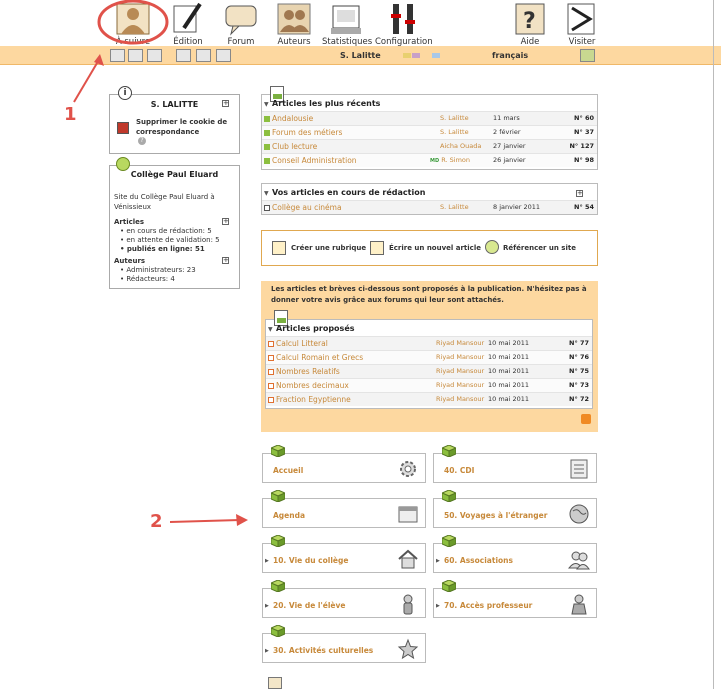 The height and width of the screenshot is (689, 721). I want to click on layout-toggle-icon, so click(587, 55).